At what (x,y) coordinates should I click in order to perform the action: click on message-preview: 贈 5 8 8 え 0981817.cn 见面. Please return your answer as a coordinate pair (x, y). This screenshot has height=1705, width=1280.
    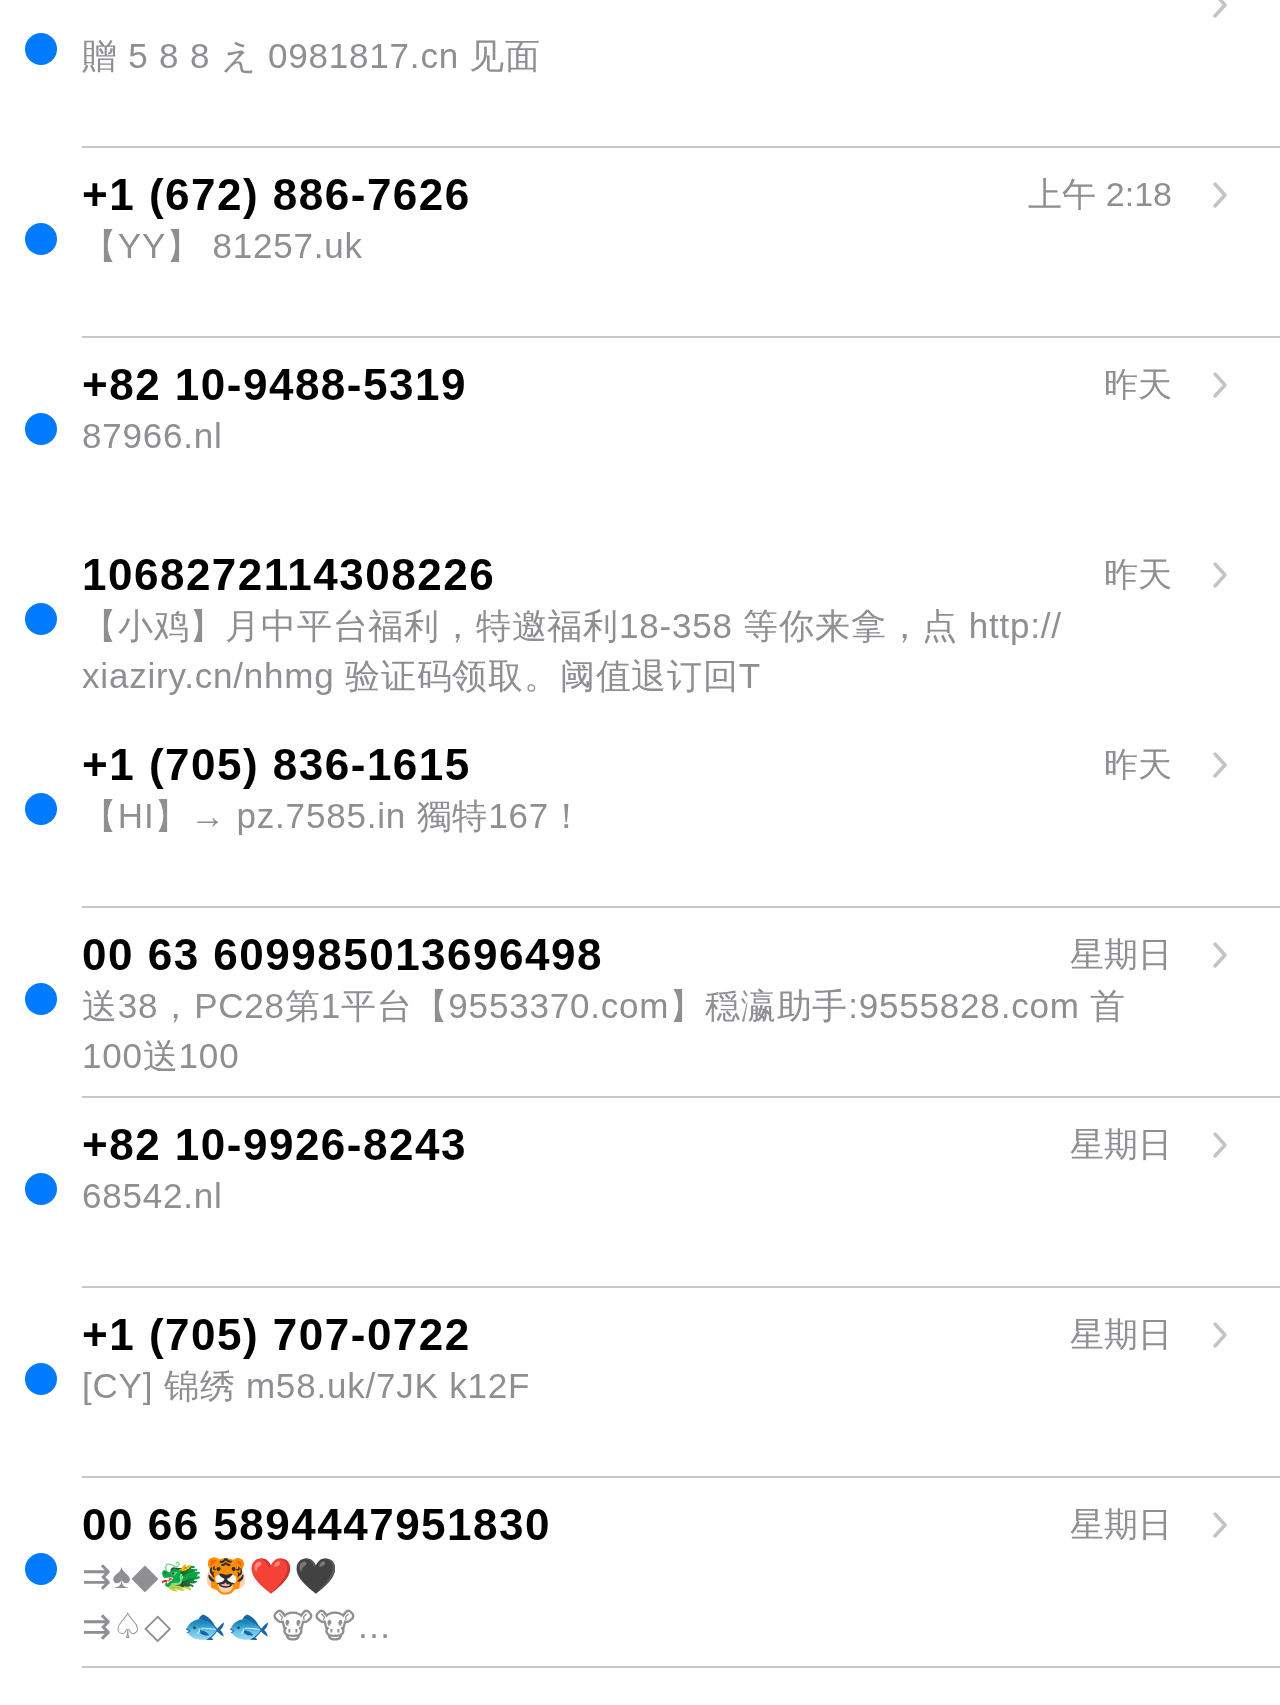
    Looking at the image, I should click on (312, 56).